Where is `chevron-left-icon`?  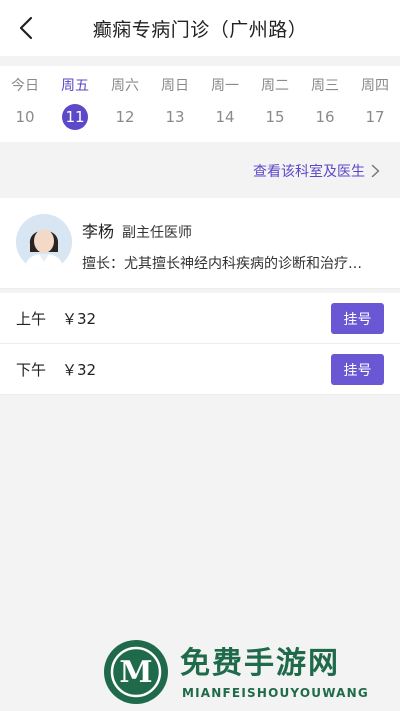
chevron-left-icon is located at coordinates (26, 28).